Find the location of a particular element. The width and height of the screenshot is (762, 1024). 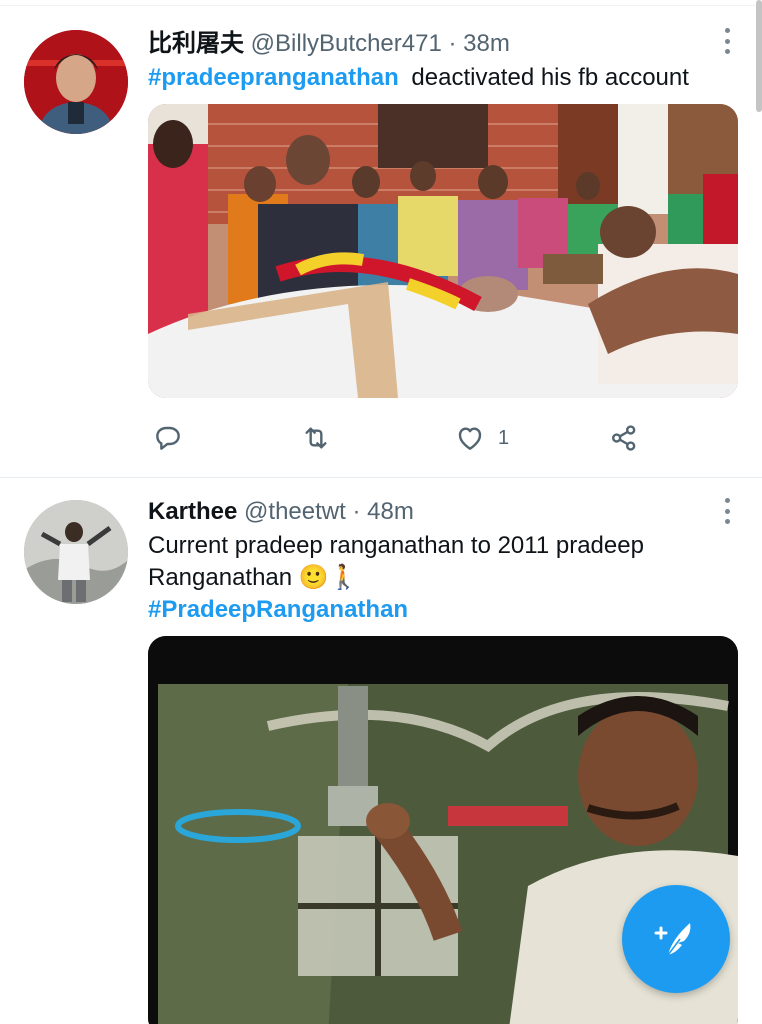

tweet-header: Karthee @theetwt · 48m is located at coordinates (281, 512).